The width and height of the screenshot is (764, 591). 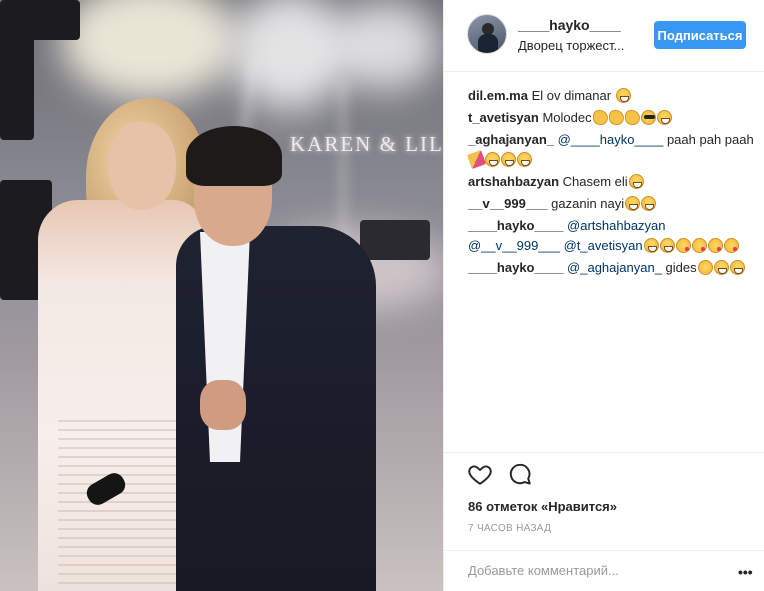 I want to click on comment-item: dil.em.ma El ov dimanar, so click(x=613, y=96).